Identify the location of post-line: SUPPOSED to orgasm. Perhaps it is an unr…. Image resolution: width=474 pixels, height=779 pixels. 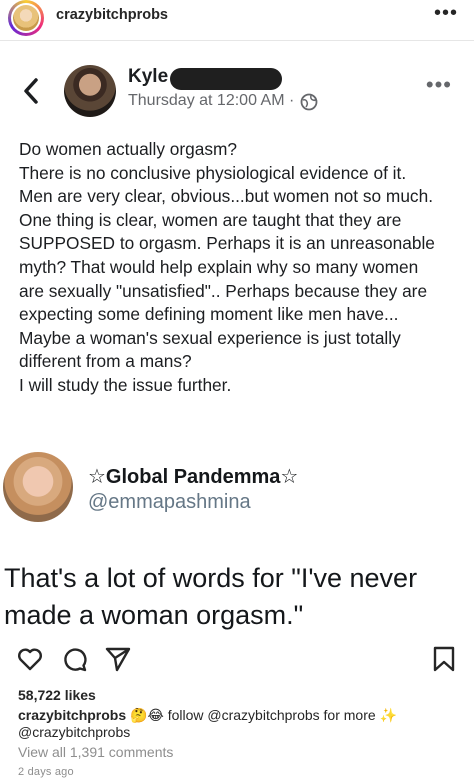
(227, 243).